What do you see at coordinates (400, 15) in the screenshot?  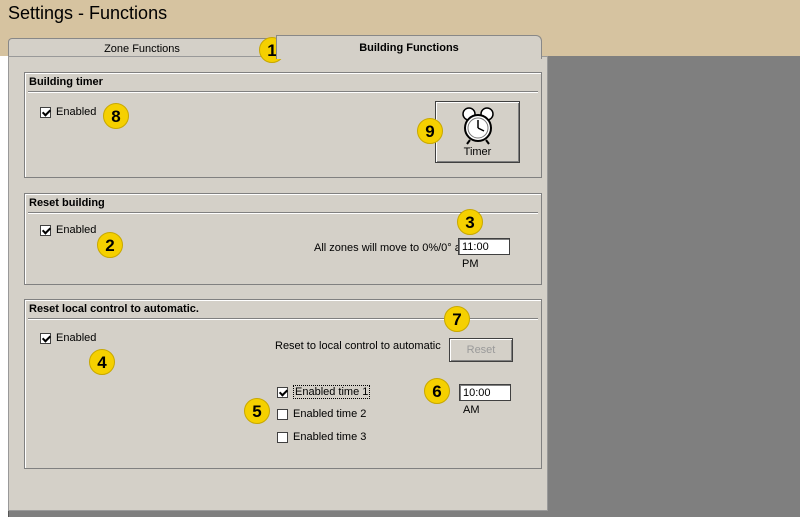 I see `title-bar: Settings - Functions` at bounding box center [400, 15].